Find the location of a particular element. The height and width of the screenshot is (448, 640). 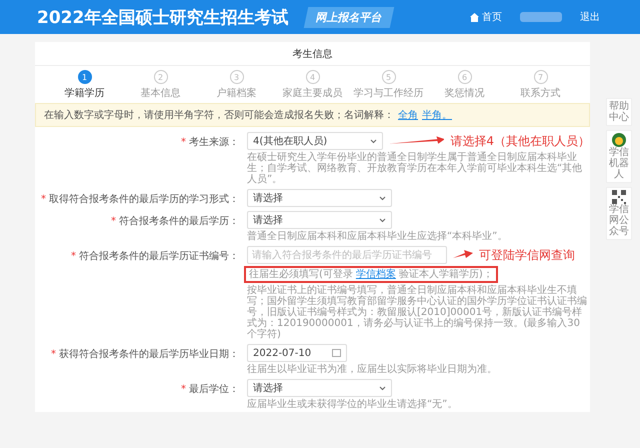

step-number: 5 is located at coordinates (389, 77).